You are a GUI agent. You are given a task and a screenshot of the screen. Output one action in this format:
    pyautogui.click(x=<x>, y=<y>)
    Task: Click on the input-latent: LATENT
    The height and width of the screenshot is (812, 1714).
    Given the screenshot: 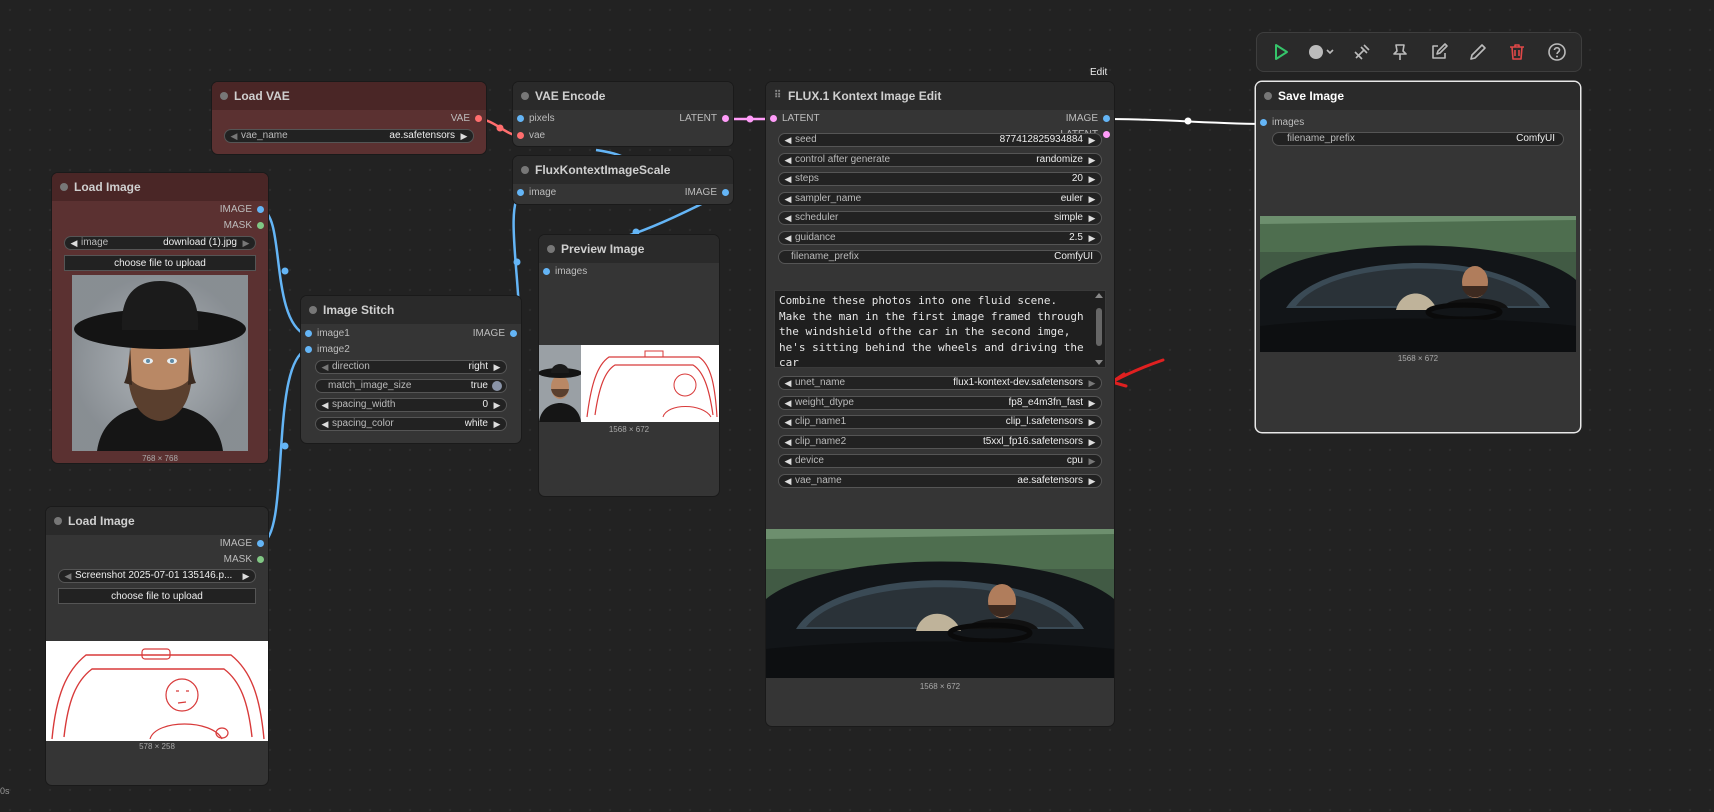 What is the action you would take?
    pyautogui.click(x=793, y=119)
    